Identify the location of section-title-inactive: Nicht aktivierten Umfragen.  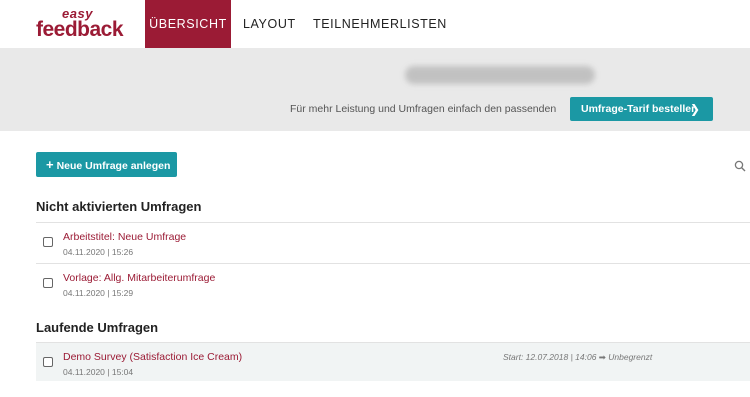
(119, 206).